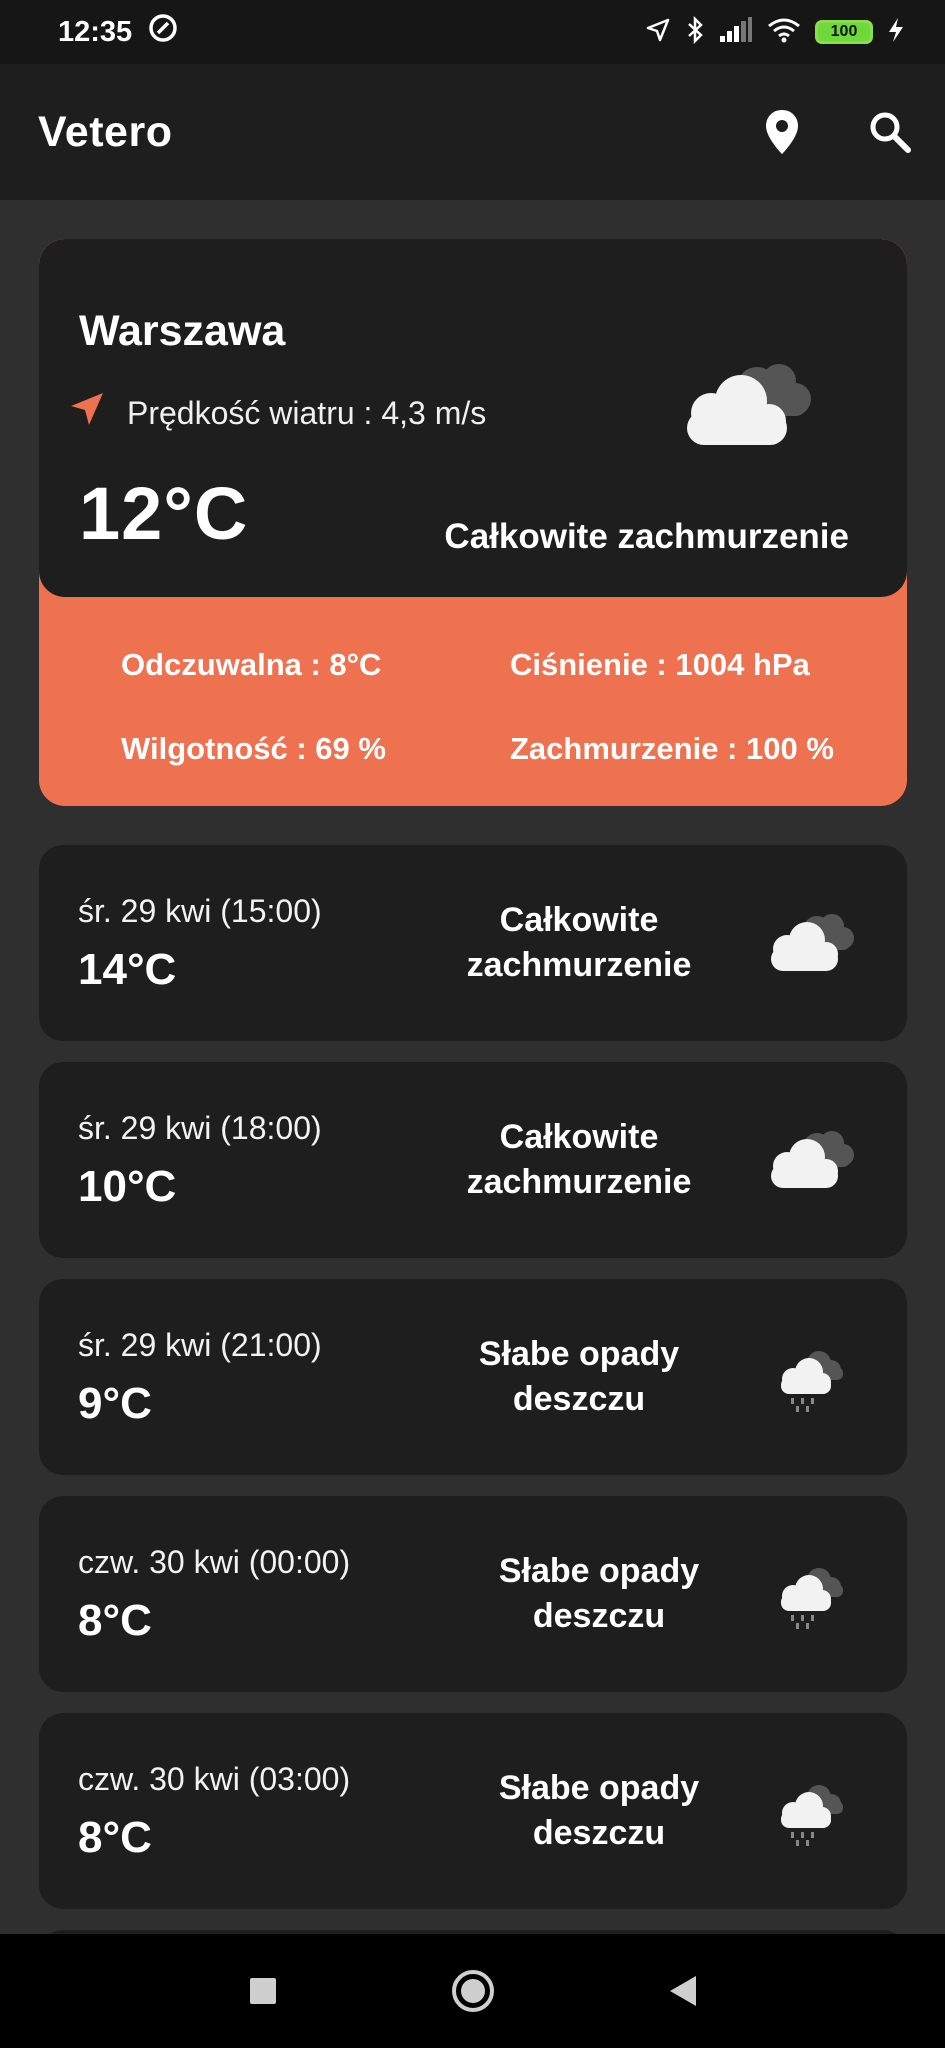  I want to click on signal-icon, so click(736, 32).